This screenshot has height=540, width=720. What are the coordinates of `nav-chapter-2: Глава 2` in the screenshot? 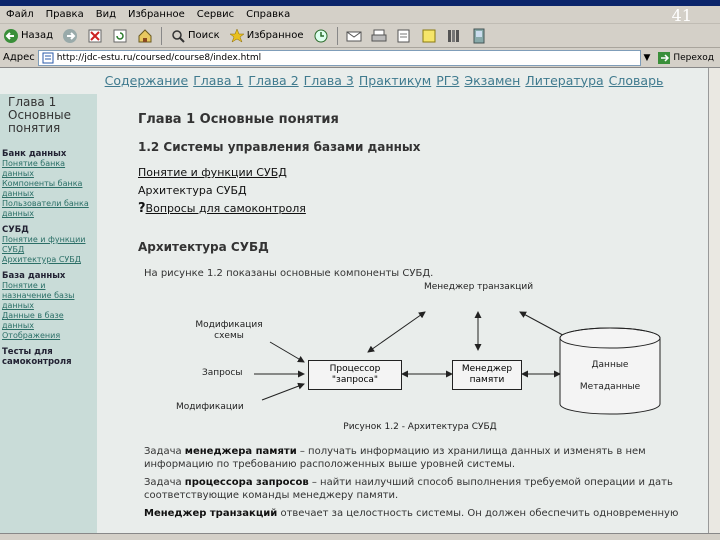 It's located at (273, 80).